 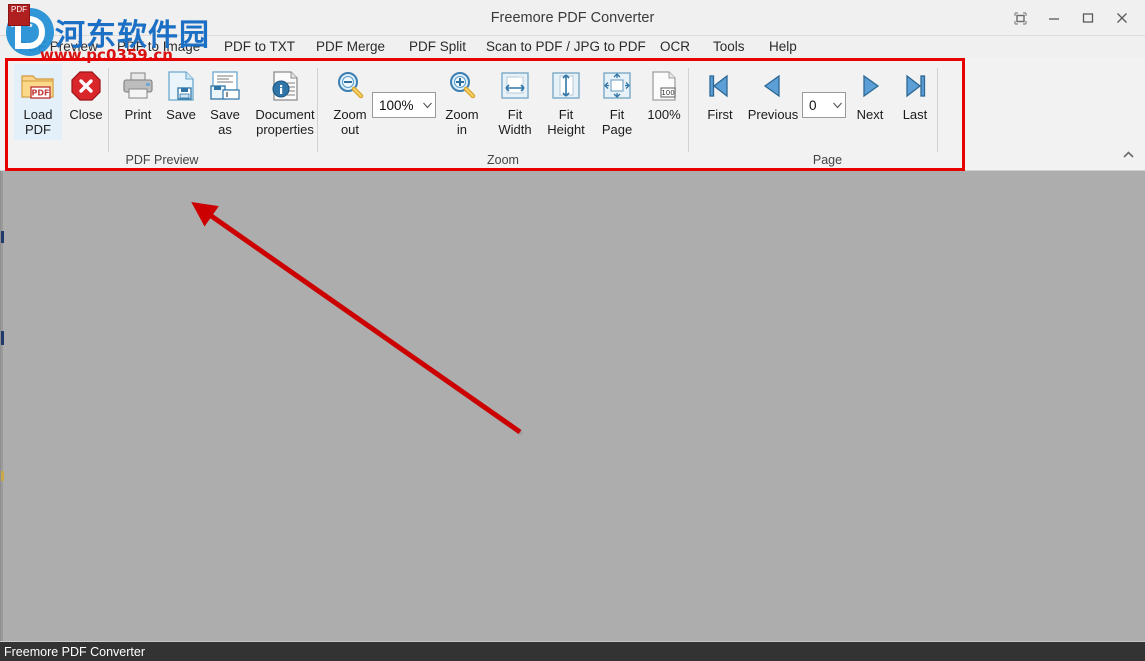 What do you see at coordinates (664, 86) in the screenshot?
I see `zoom-100-icon: 100` at bounding box center [664, 86].